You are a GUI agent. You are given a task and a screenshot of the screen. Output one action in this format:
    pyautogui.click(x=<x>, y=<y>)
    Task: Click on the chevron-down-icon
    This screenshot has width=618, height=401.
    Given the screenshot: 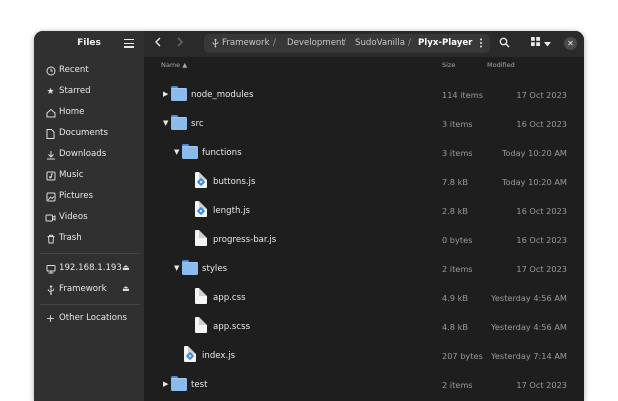 What is the action you would take?
    pyautogui.click(x=547, y=44)
    